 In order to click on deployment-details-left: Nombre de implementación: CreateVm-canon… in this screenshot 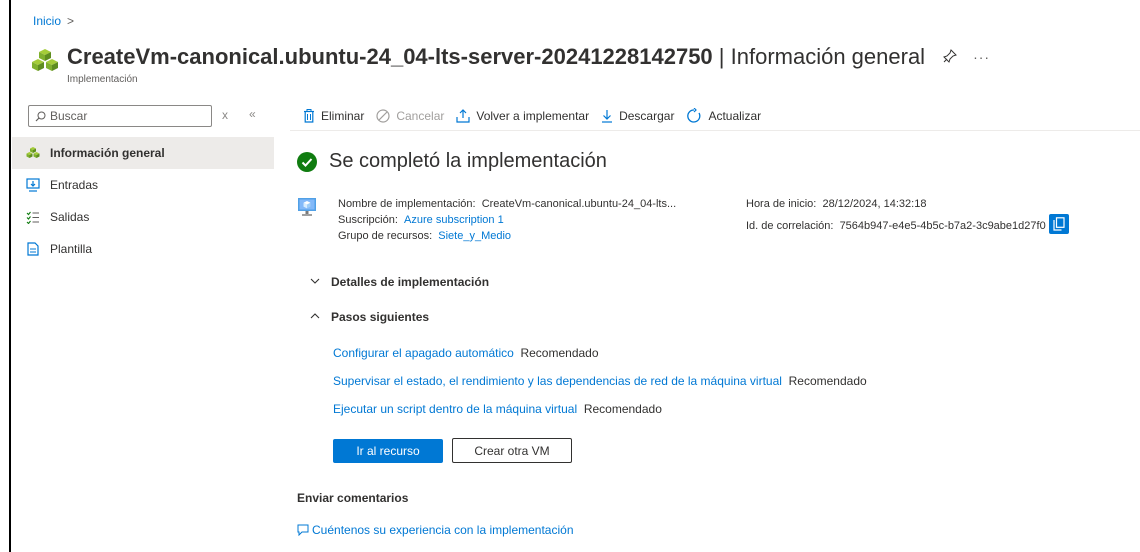, I will do `click(507, 220)`.